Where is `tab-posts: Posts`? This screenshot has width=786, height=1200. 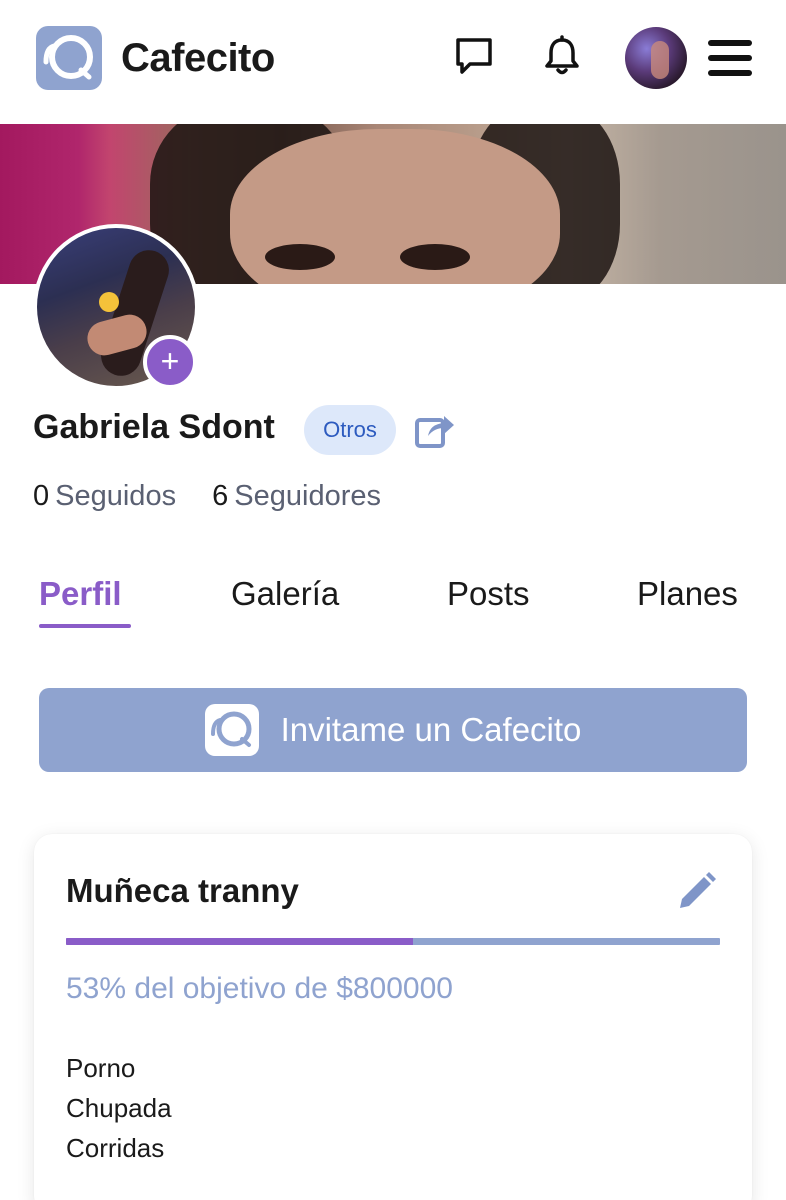 tab-posts: Posts is located at coordinates (488, 594).